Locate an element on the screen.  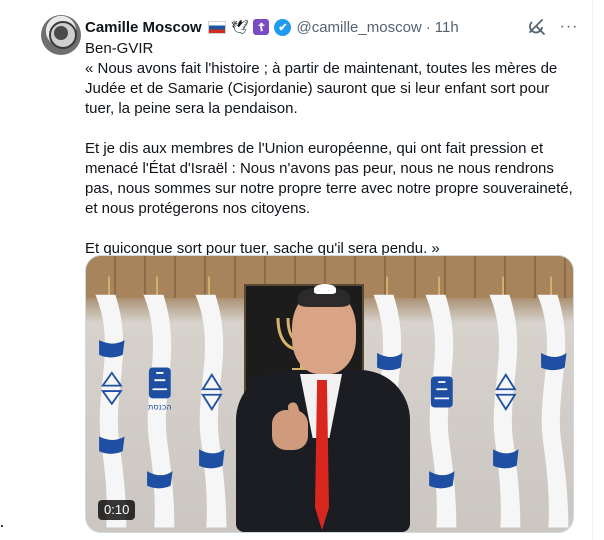
video-duration-badge: 0:10 is located at coordinates (117, 510).